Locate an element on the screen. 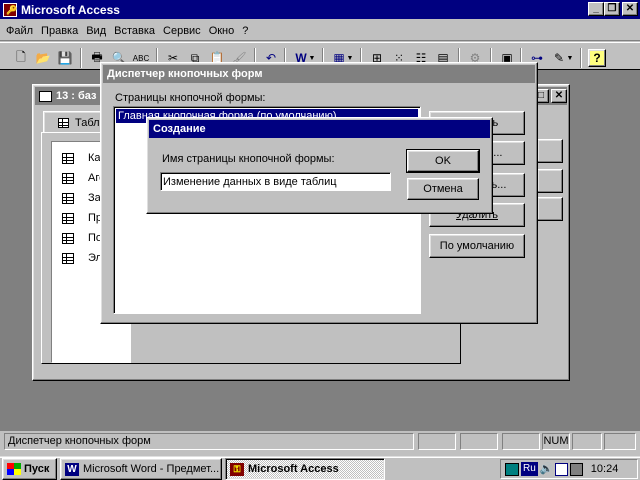  menu-edit: Правка is located at coordinates (59, 31).